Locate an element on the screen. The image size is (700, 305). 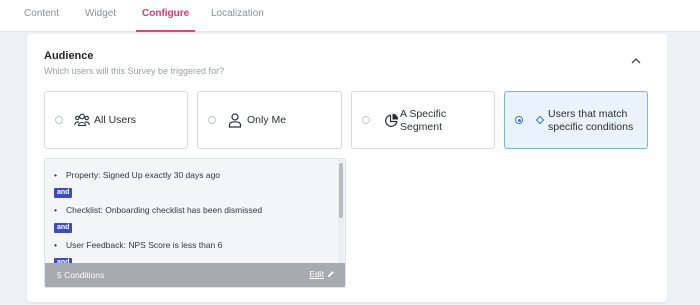
option-label-line1: Users that match is located at coordinates (588, 114).